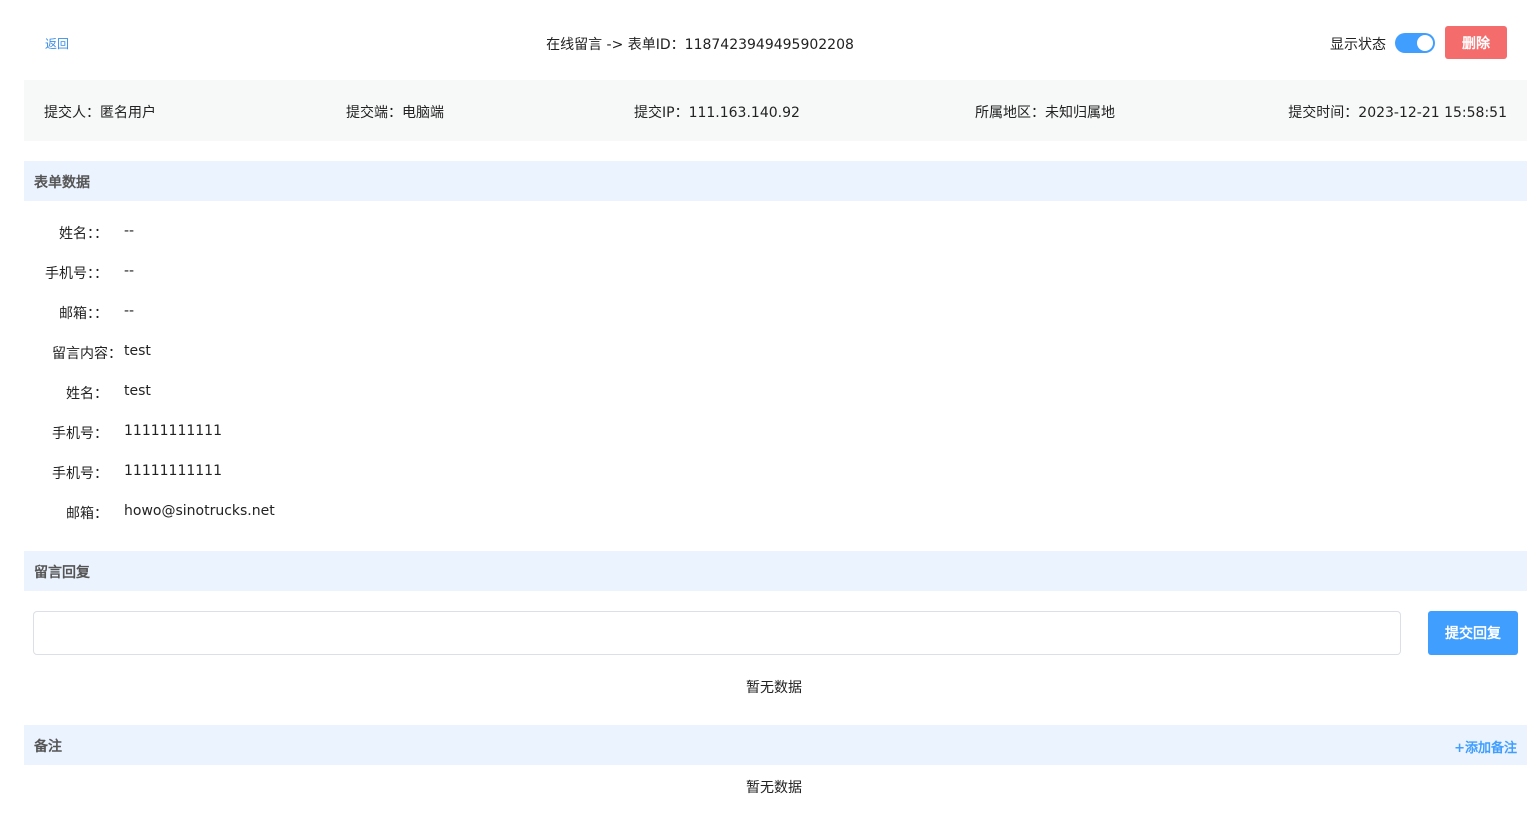 The image size is (1538, 828). What do you see at coordinates (300, 233) in the screenshot?
I see `form-field-row: 姓名：： --` at bounding box center [300, 233].